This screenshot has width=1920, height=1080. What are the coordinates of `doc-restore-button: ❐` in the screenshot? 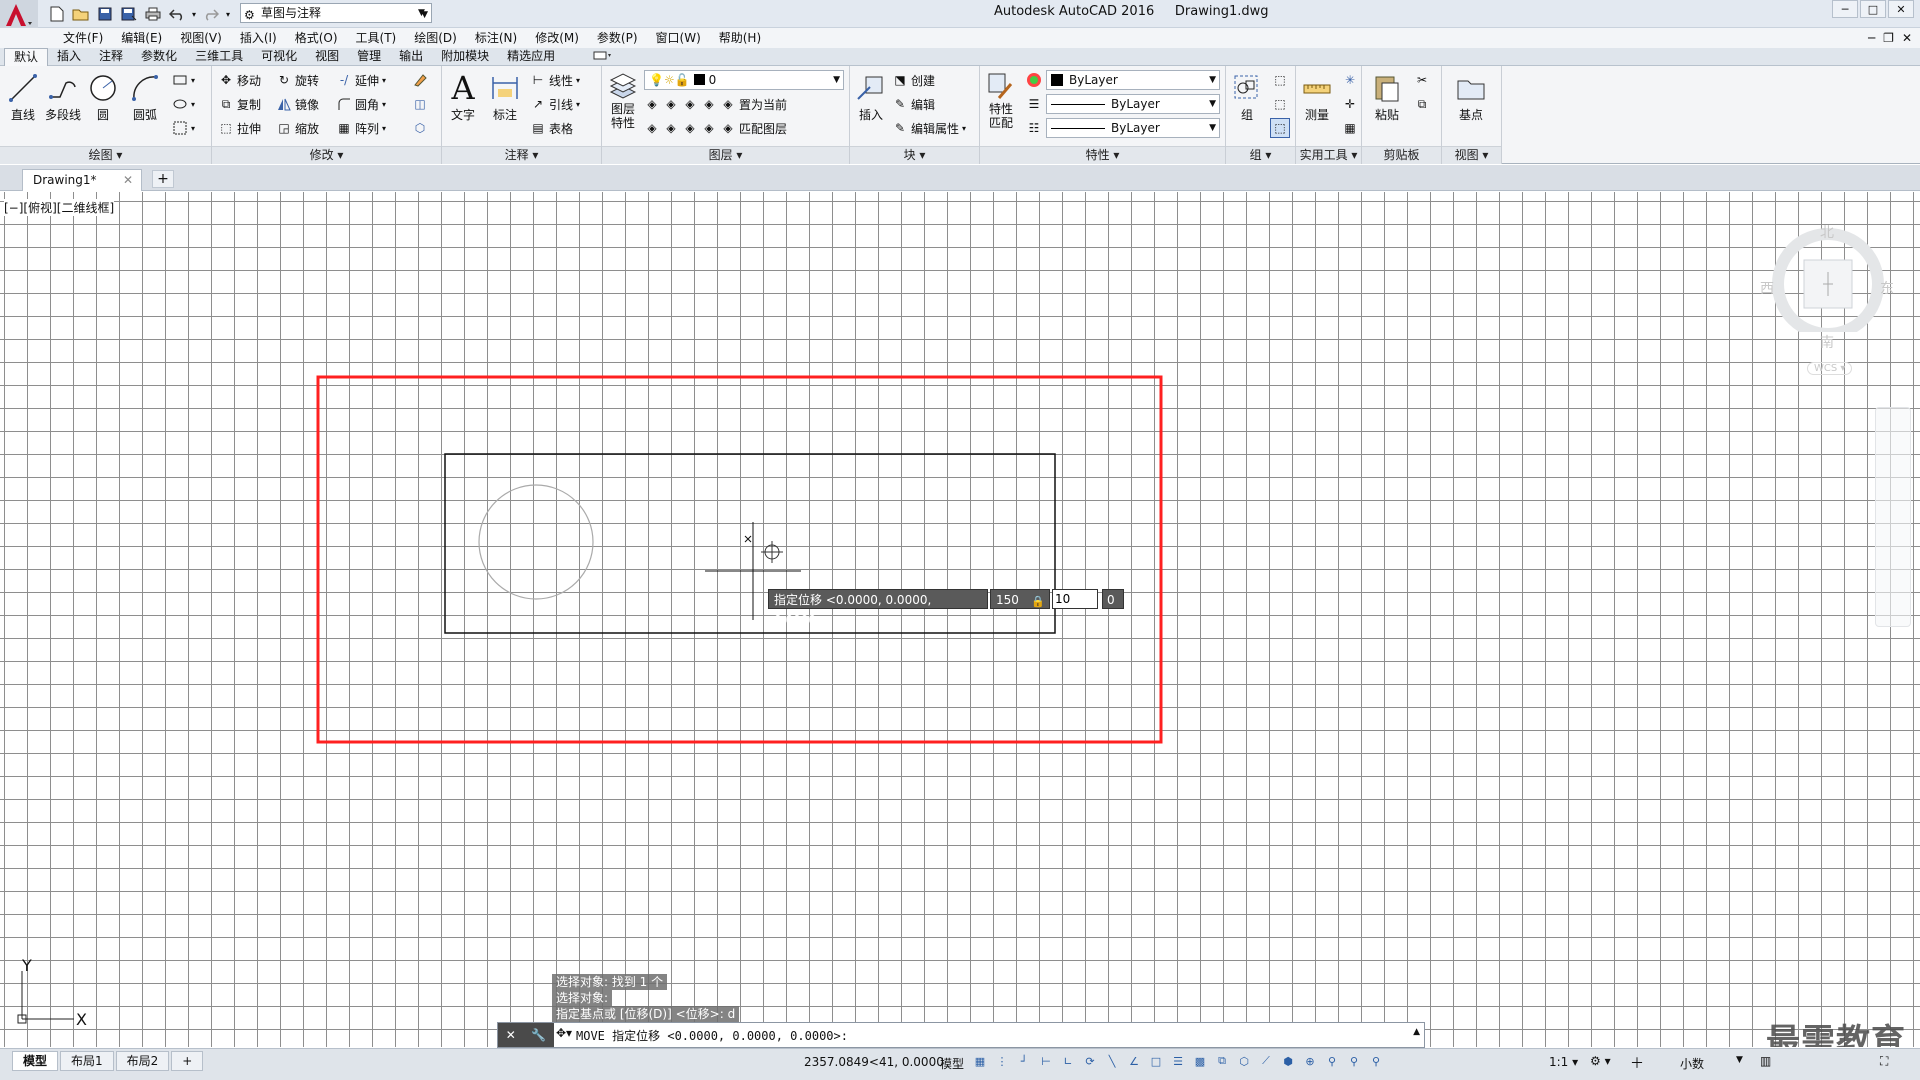 It's located at (1888, 38).